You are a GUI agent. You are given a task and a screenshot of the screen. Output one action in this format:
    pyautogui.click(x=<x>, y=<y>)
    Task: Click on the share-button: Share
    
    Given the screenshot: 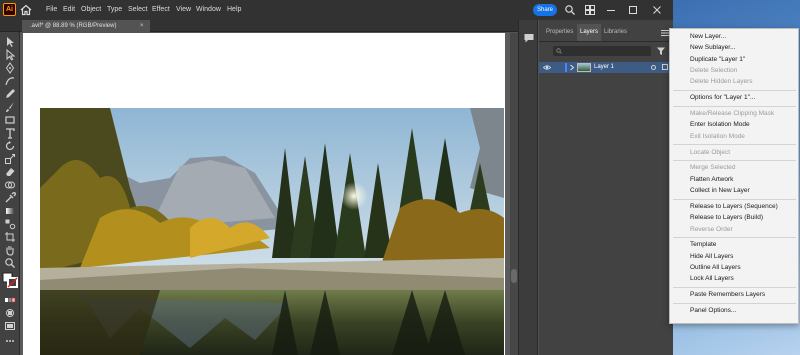 What is the action you would take?
    pyautogui.click(x=545, y=10)
    